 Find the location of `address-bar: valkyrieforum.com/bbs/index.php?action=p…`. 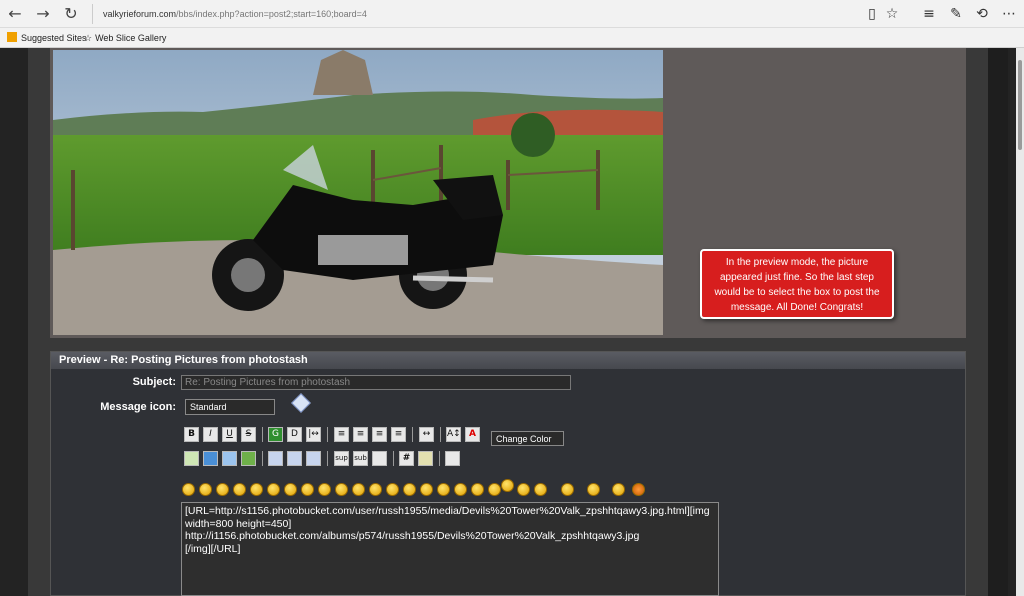

address-bar: valkyrieforum.com/bbs/index.php?action=p… is located at coordinates (472, 14).